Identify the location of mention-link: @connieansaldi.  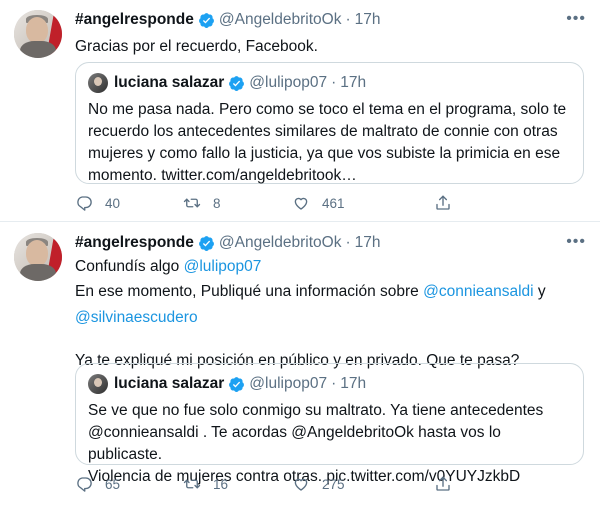
(478, 291).